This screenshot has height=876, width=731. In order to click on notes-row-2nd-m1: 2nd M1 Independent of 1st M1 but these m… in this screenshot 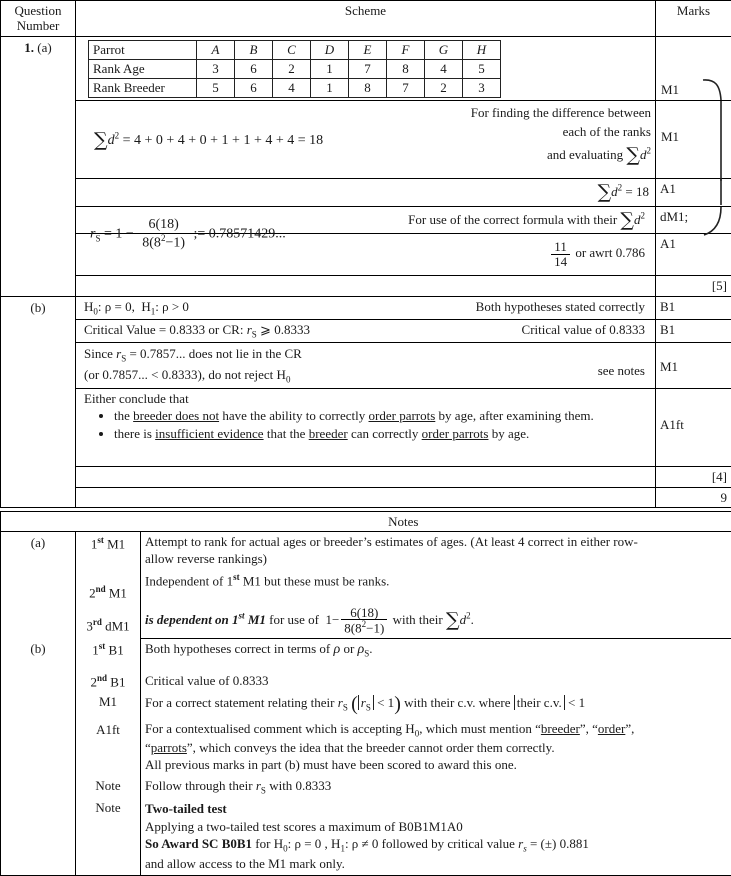, I will do `click(366, 586)`.